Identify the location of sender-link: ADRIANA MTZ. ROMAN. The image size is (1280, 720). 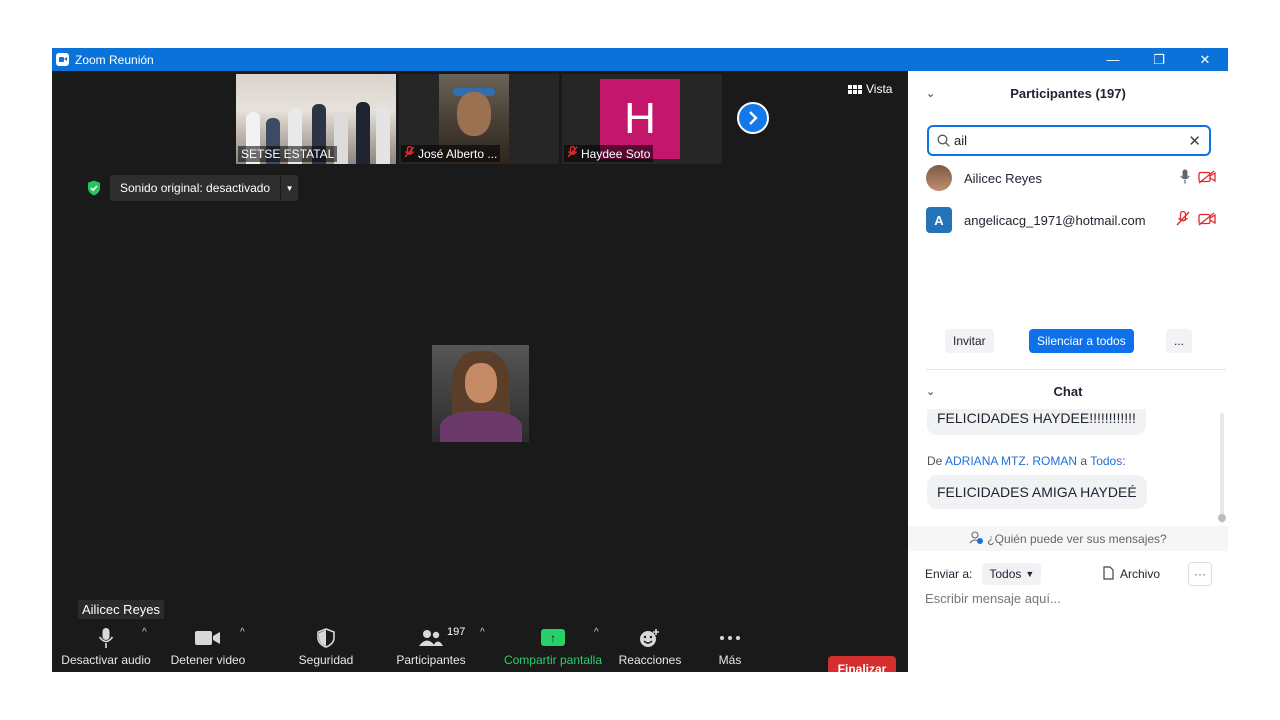
(1011, 461).